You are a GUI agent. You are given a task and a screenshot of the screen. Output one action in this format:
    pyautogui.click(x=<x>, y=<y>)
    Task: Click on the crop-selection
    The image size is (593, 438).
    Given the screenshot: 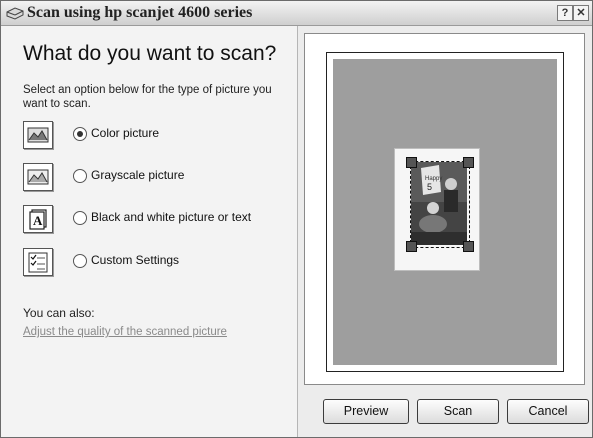 What is the action you would take?
    pyautogui.click(x=440, y=204)
    